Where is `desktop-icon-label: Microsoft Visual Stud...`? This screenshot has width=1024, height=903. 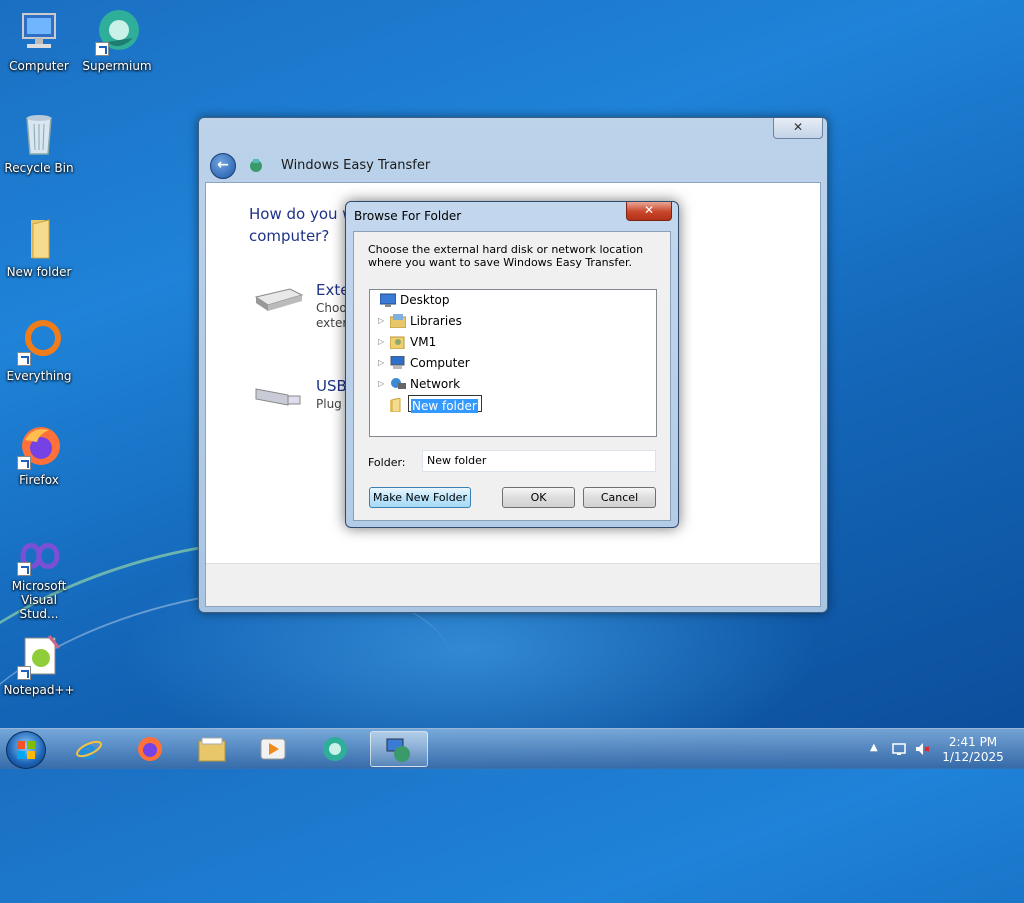 desktop-icon-label: Microsoft Visual Stud... is located at coordinates (39, 600).